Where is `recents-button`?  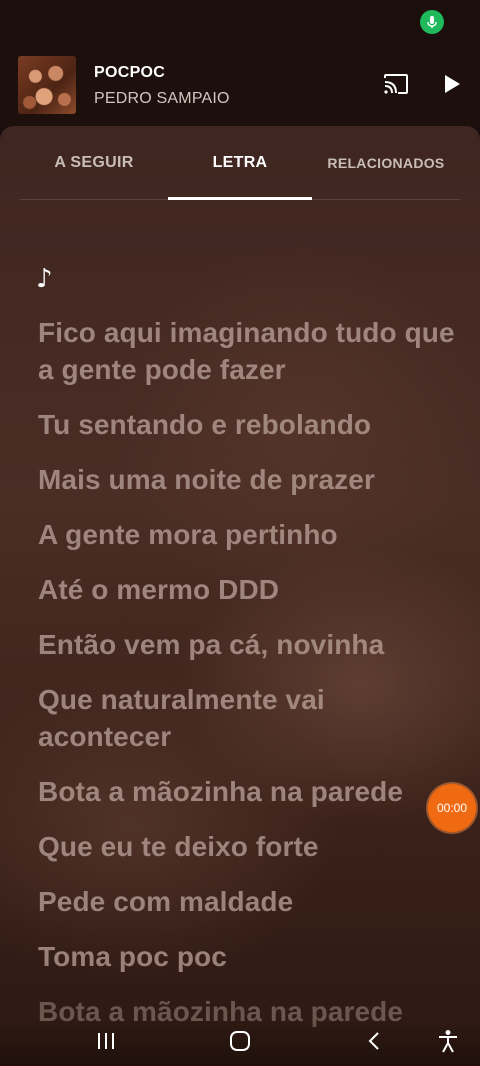 recents-button is located at coordinates (106, 1043).